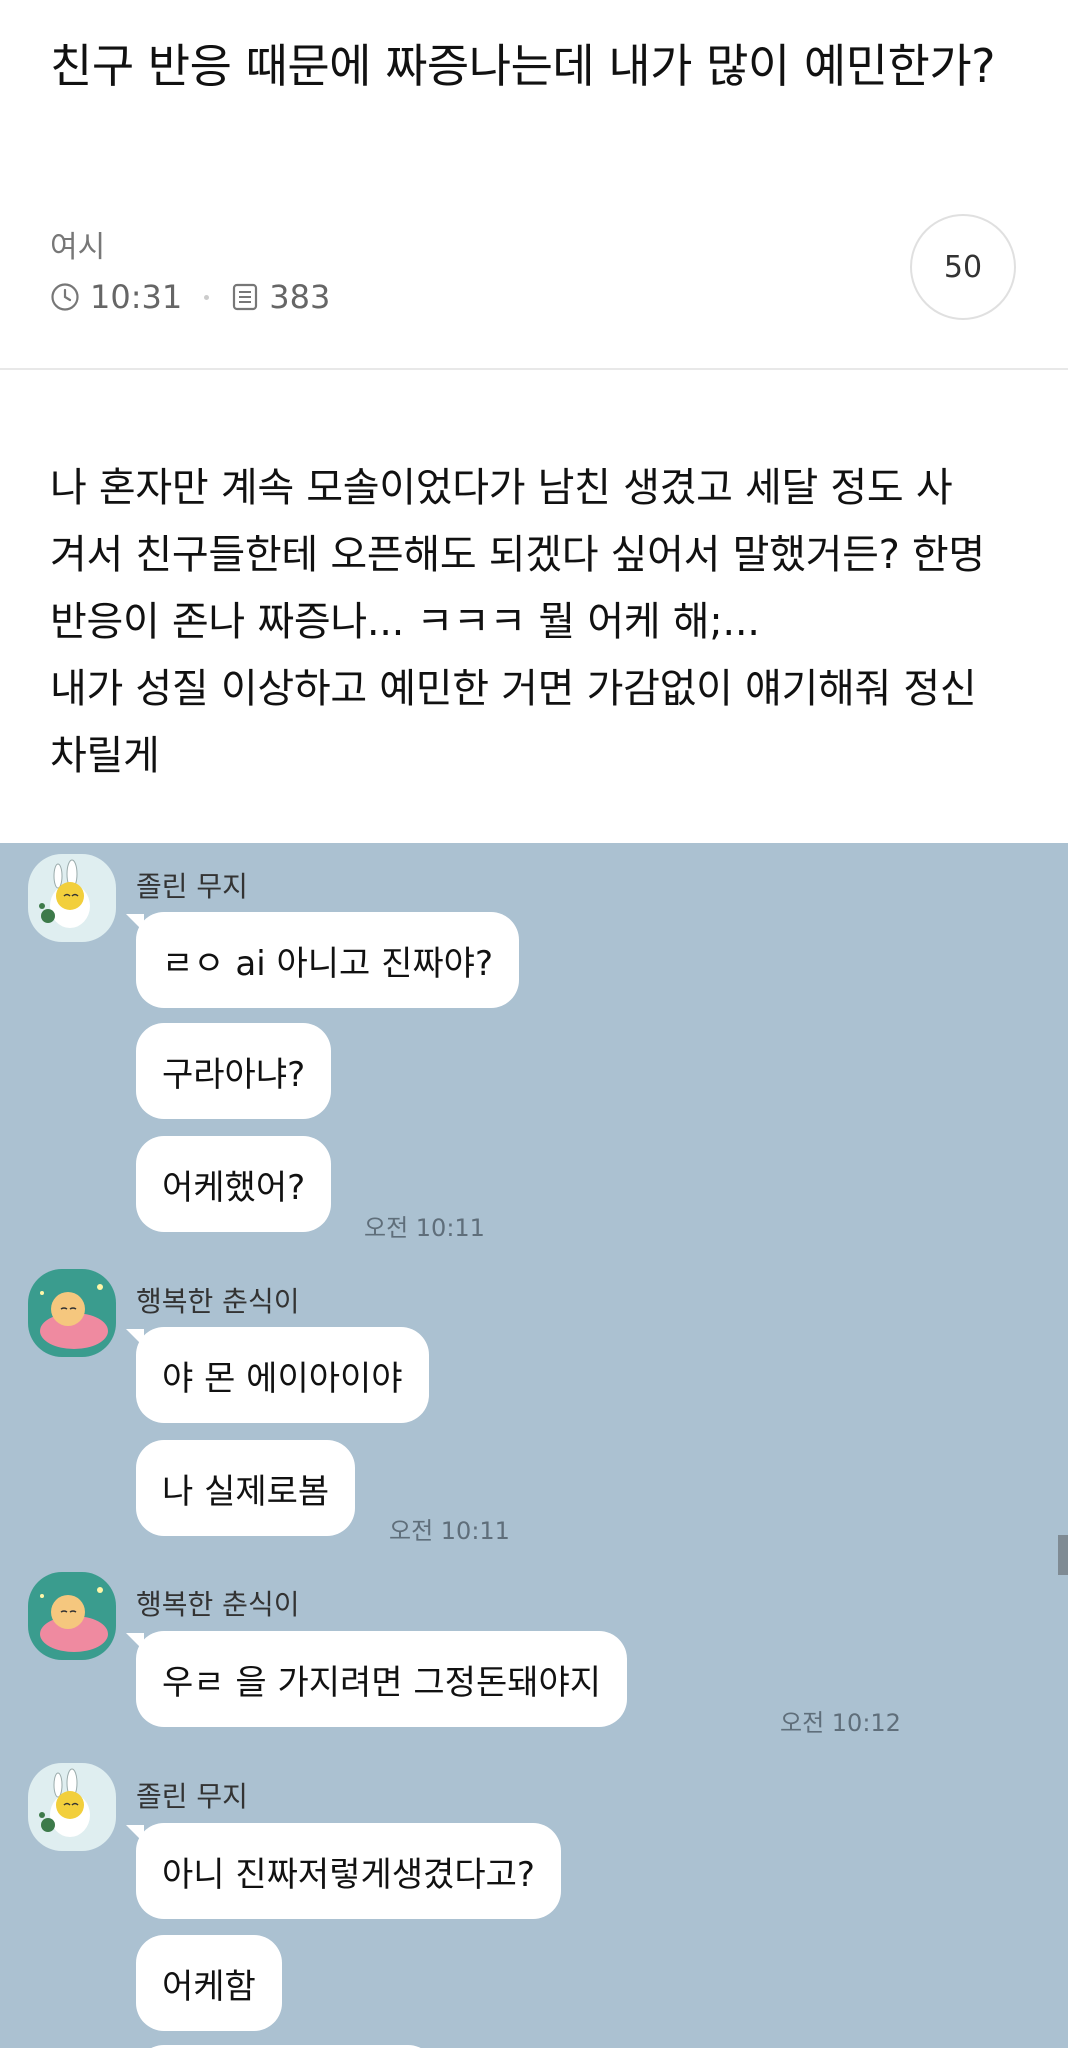 The height and width of the screenshot is (2048, 1068). What do you see at coordinates (963, 267) in the screenshot?
I see `comment-count-button: 50` at bounding box center [963, 267].